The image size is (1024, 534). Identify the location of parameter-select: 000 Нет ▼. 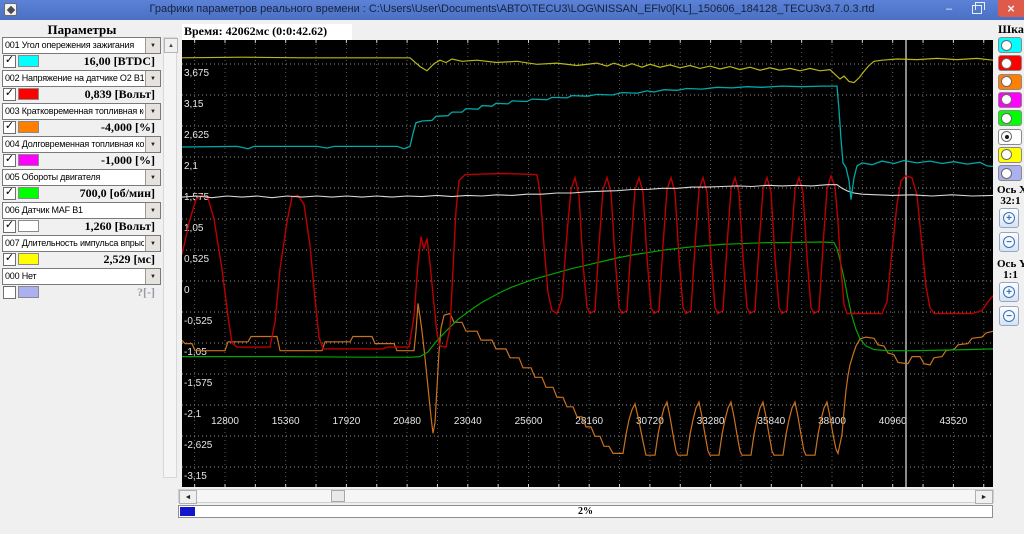
(81, 276).